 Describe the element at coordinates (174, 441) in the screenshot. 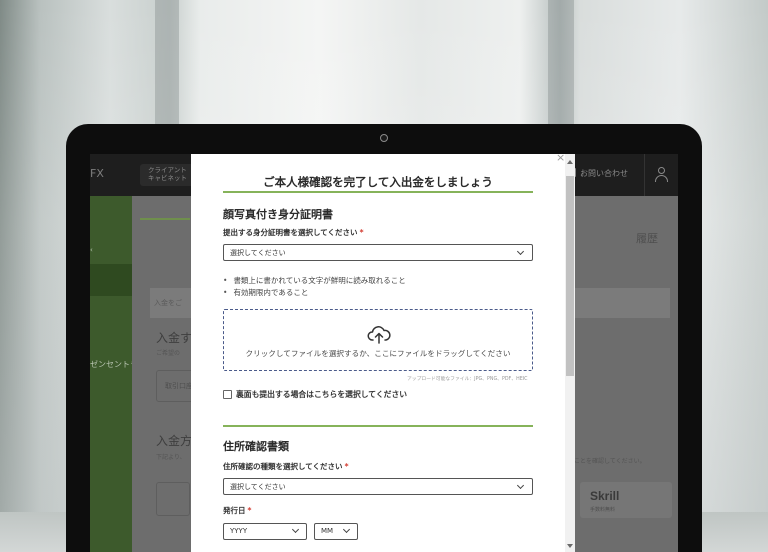

I see `deposit-method-heading: 入金方` at that location.